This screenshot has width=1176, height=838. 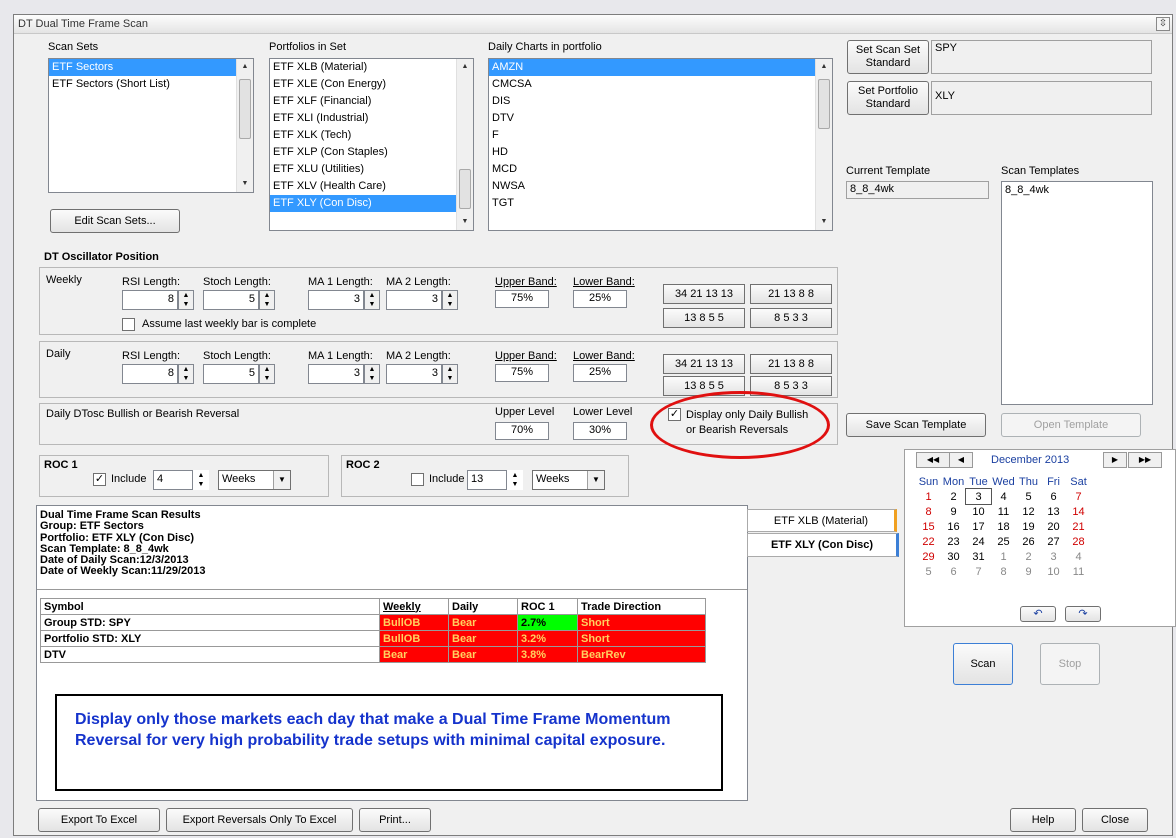 What do you see at coordinates (823, 545) in the screenshot?
I see `tab-etf-xly: ETF XLY (Con Disc)` at bounding box center [823, 545].